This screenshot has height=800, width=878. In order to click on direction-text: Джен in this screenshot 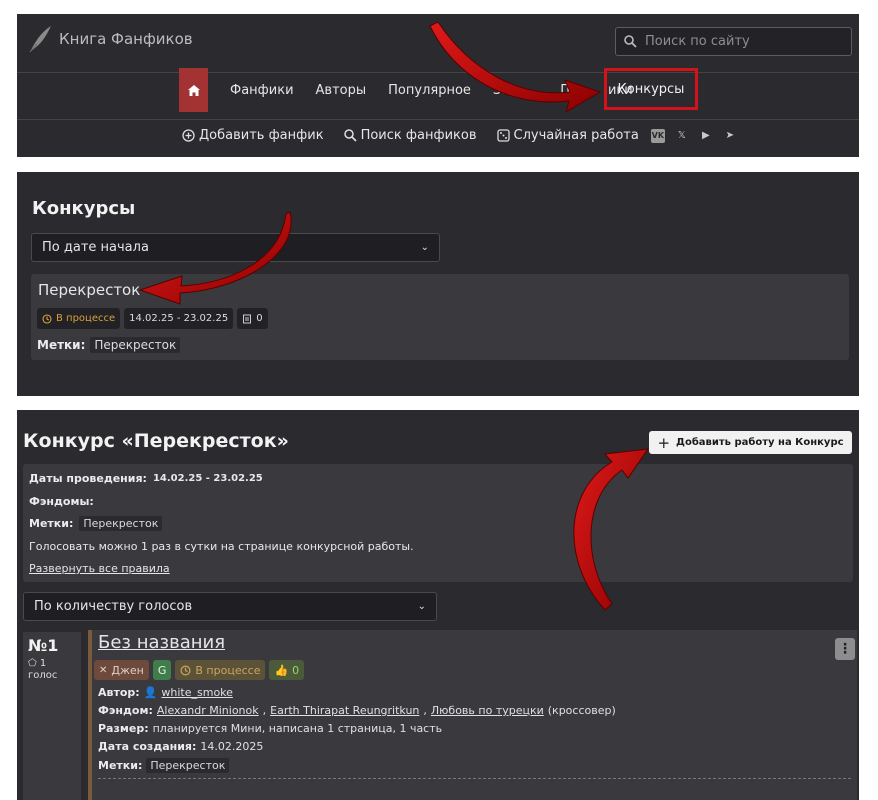, I will do `click(127, 670)`.